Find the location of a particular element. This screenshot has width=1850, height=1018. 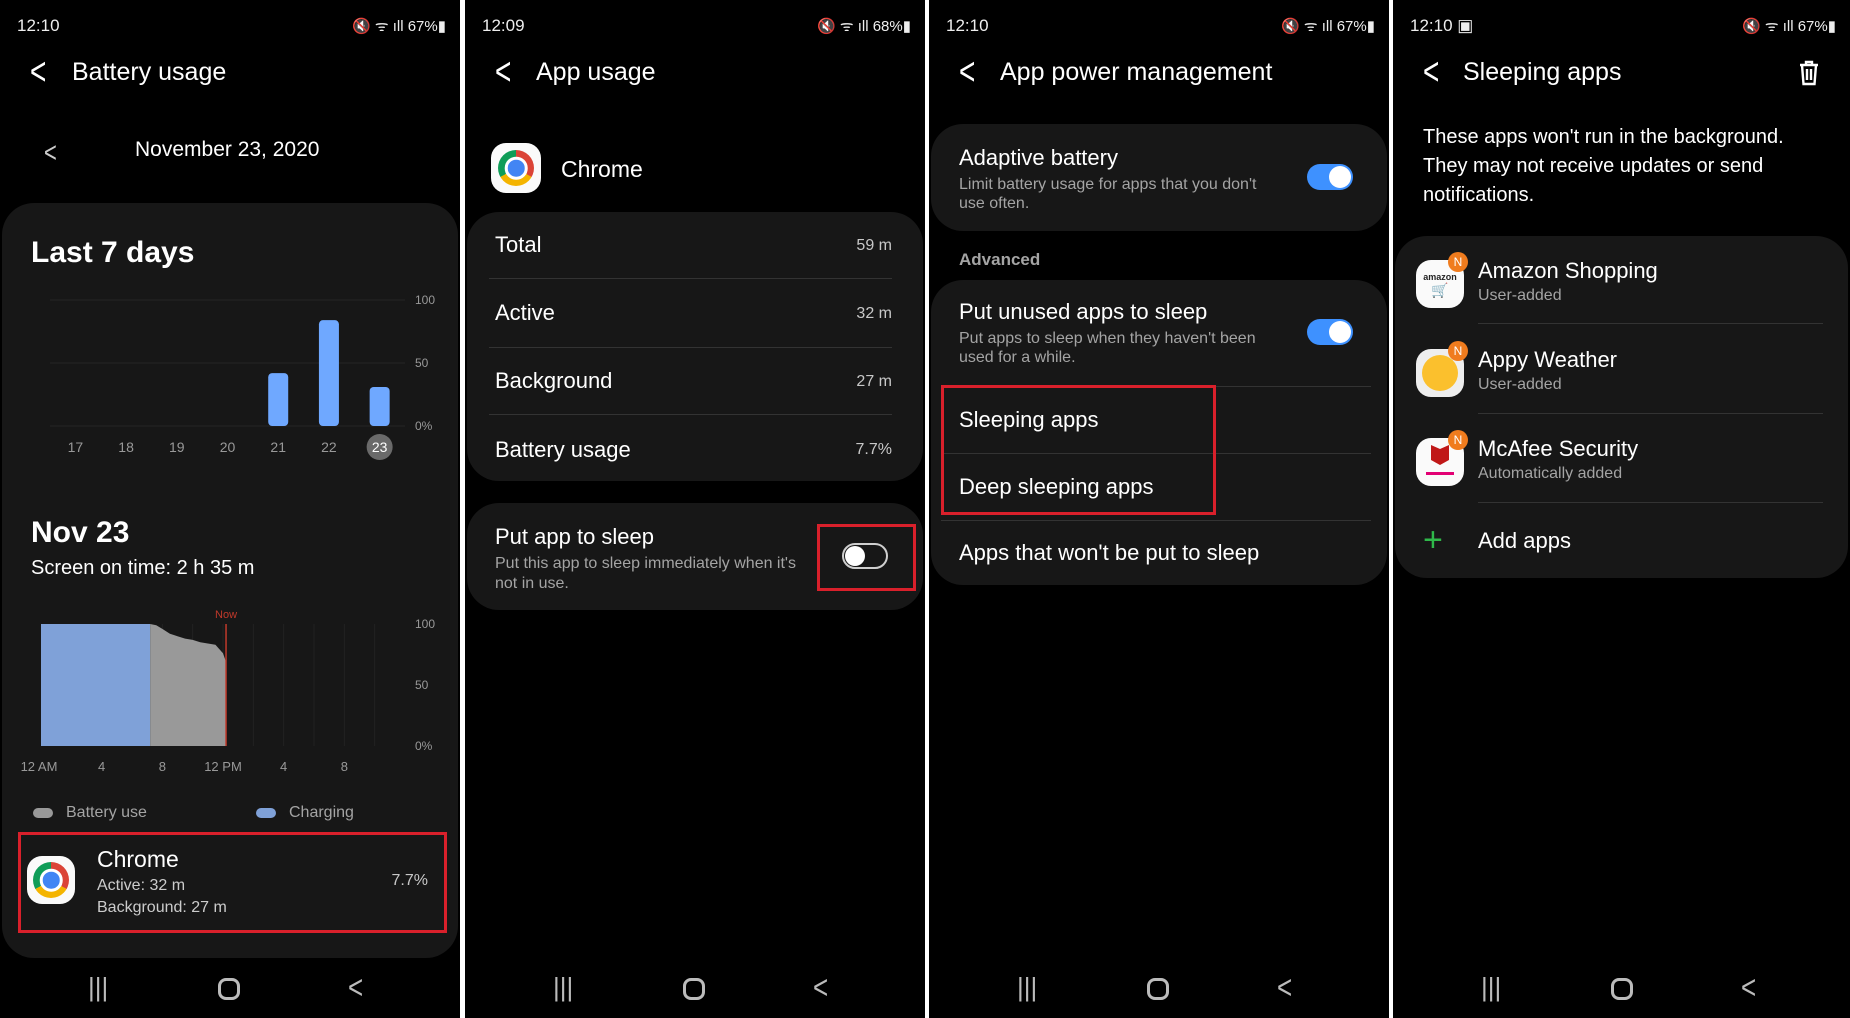

date-label: November 23, 2020 is located at coordinates (227, 149).